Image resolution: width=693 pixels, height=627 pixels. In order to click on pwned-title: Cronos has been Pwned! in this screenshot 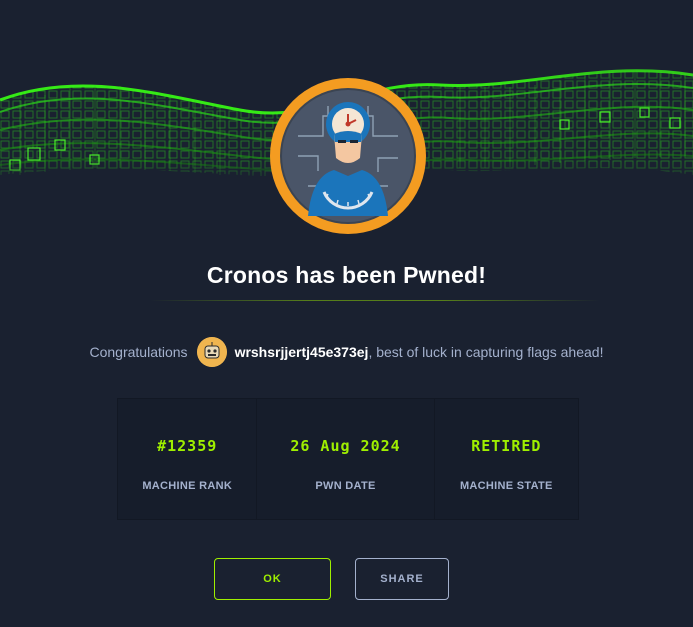, I will do `click(346, 275)`.